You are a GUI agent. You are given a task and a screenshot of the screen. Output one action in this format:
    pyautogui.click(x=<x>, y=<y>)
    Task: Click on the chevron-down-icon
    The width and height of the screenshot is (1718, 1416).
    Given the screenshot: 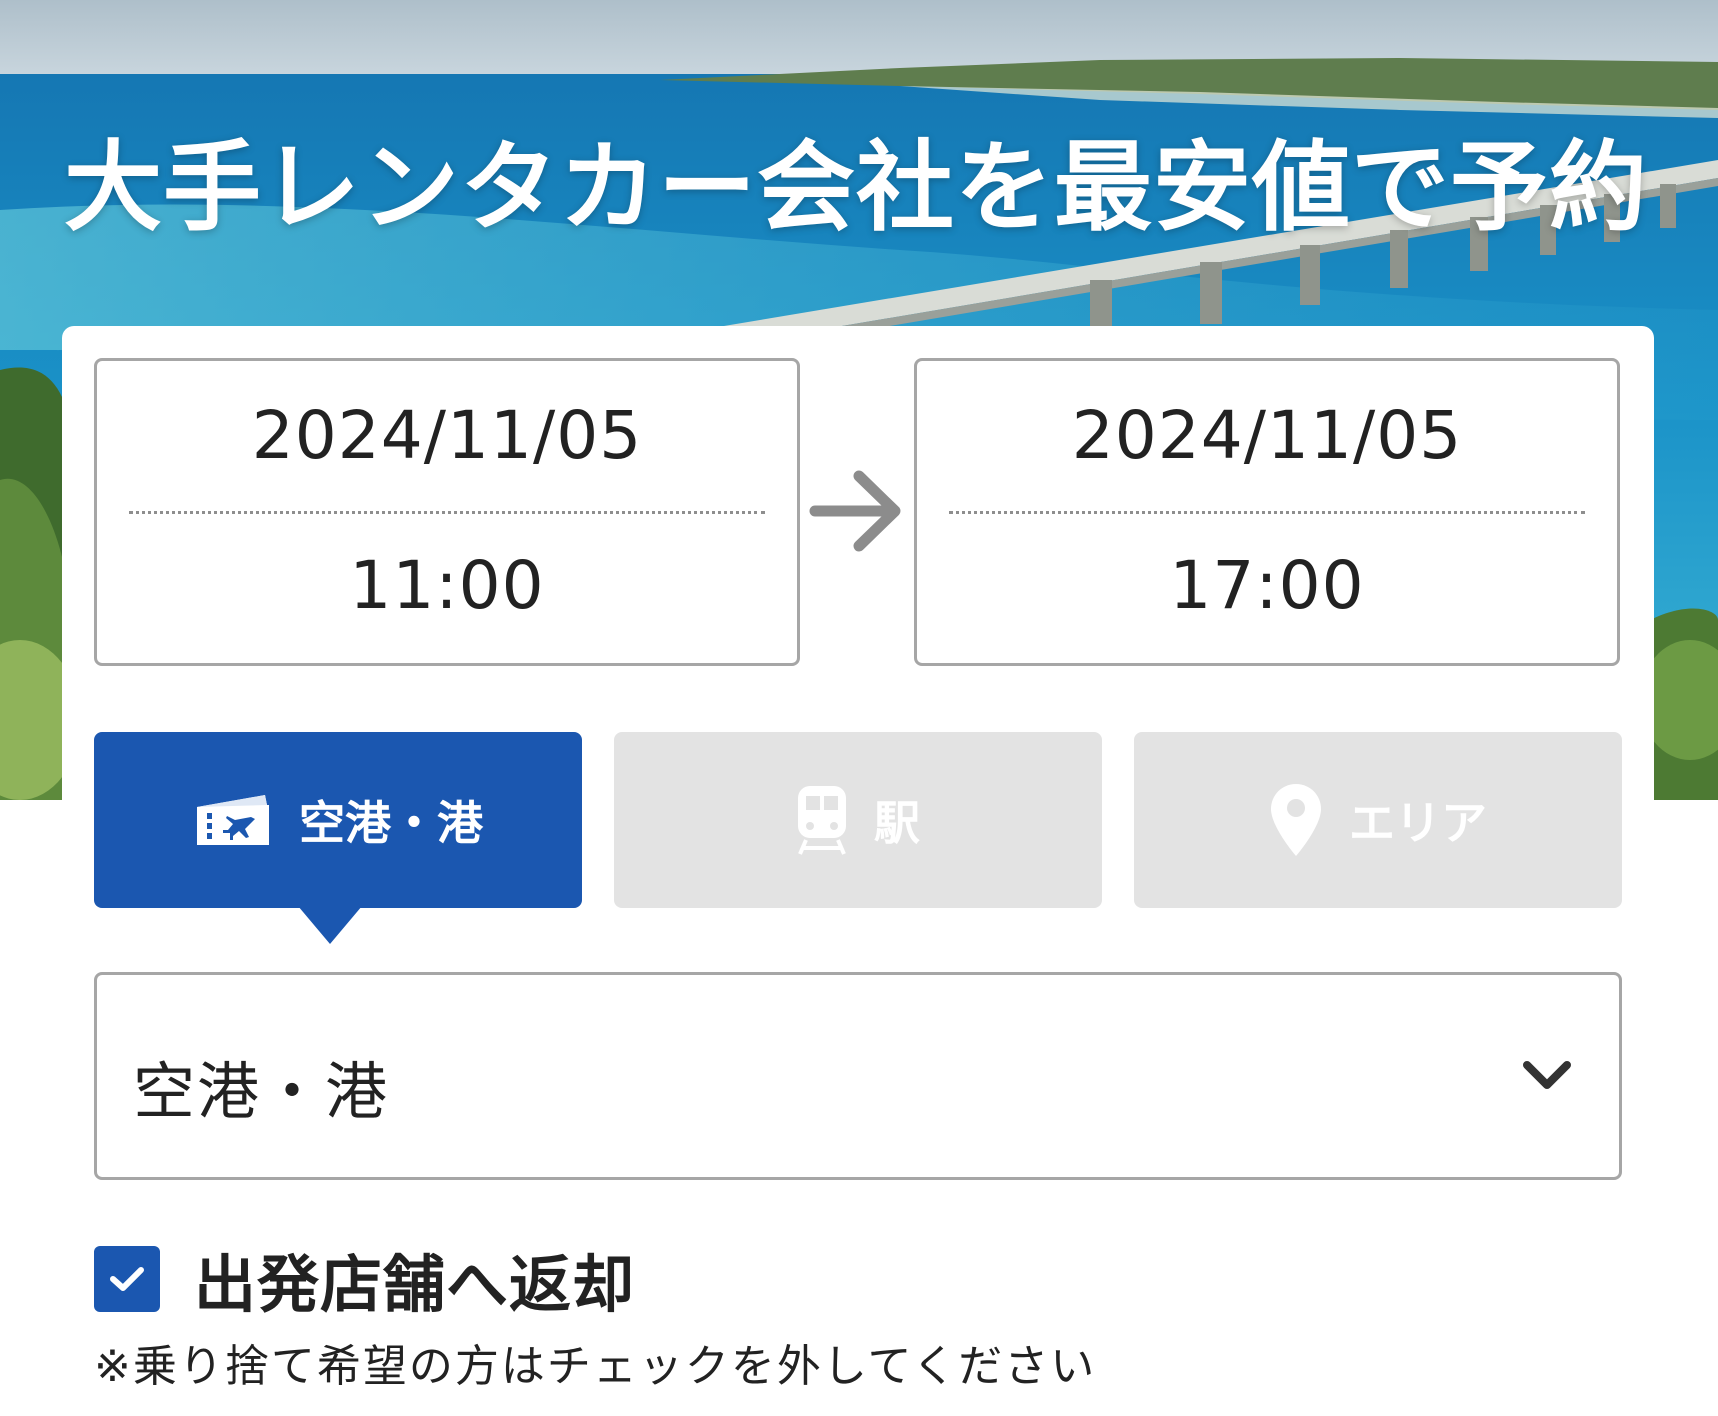 What is the action you would take?
    pyautogui.click(x=1547, y=1075)
    